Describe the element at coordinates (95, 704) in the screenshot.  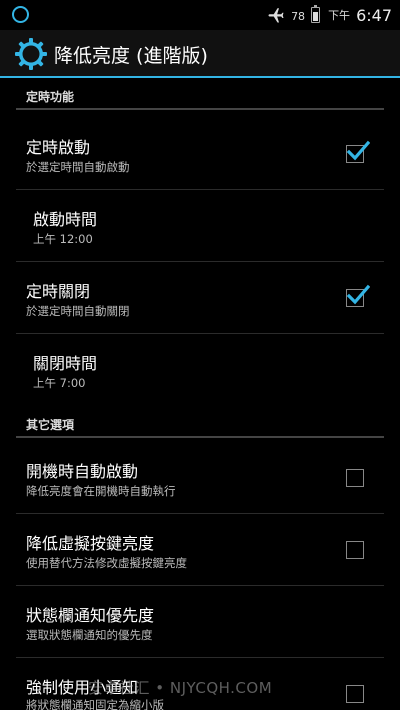
I see `pref-summary: 將狀態欄通知固定為縮小版` at that location.